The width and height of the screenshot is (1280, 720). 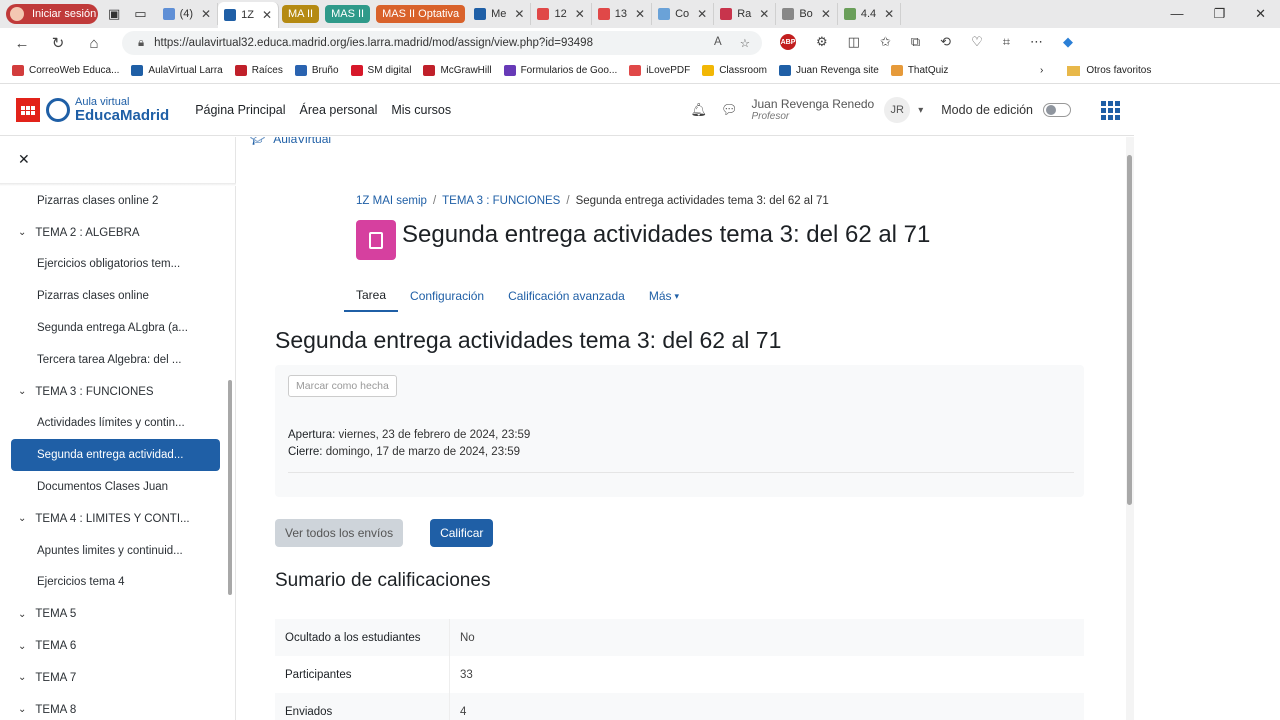 I want to click on course-activity: Pizarras clases online, so click(x=113, y=296).